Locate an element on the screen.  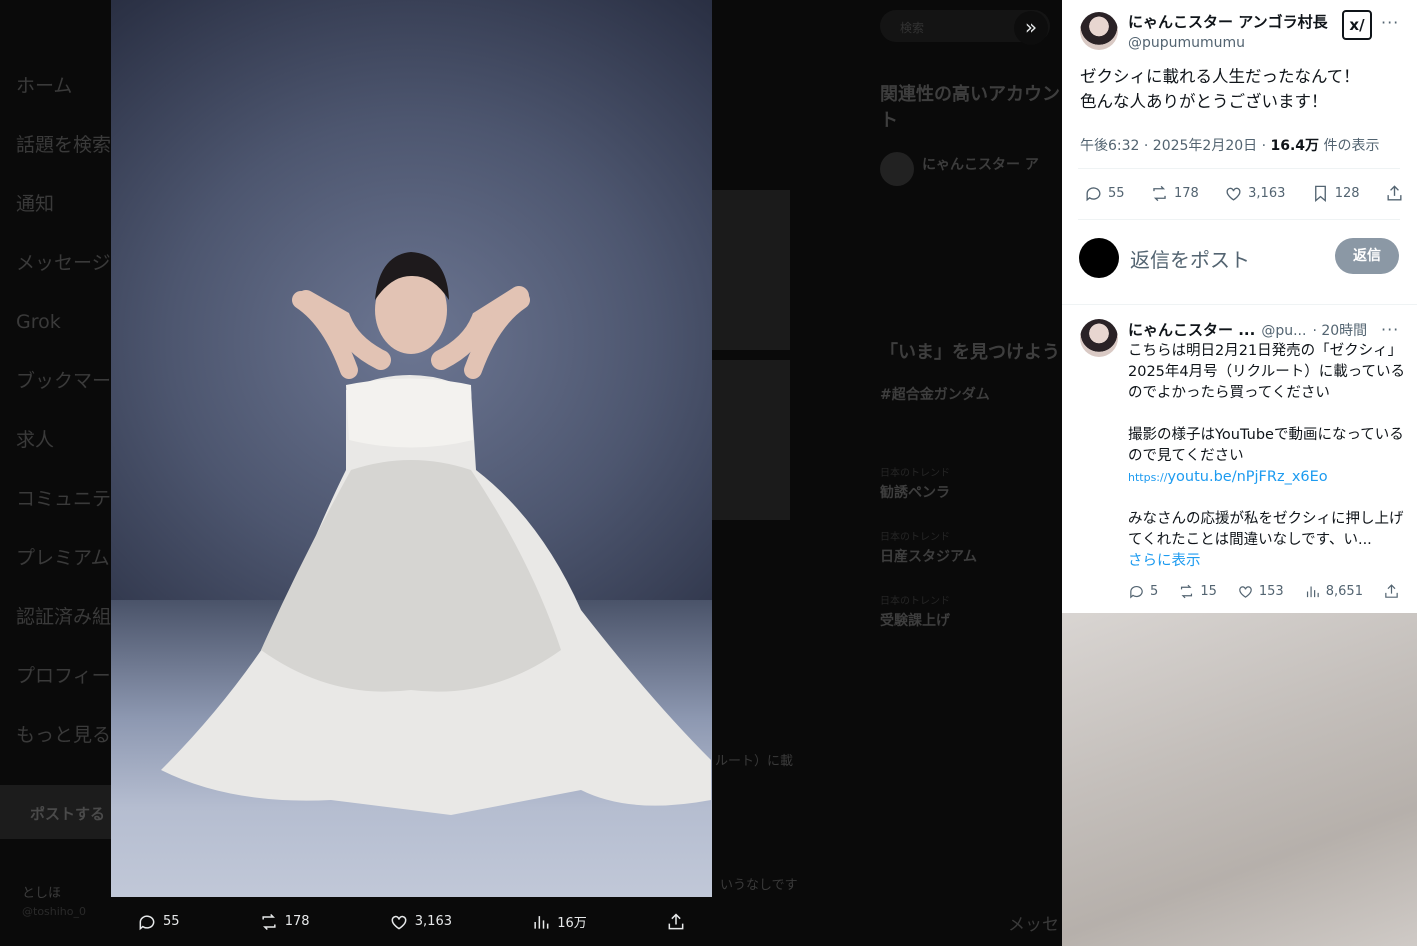
media-action-bar: 55 178 3,163 16万 is located at coordinates (411, 921).